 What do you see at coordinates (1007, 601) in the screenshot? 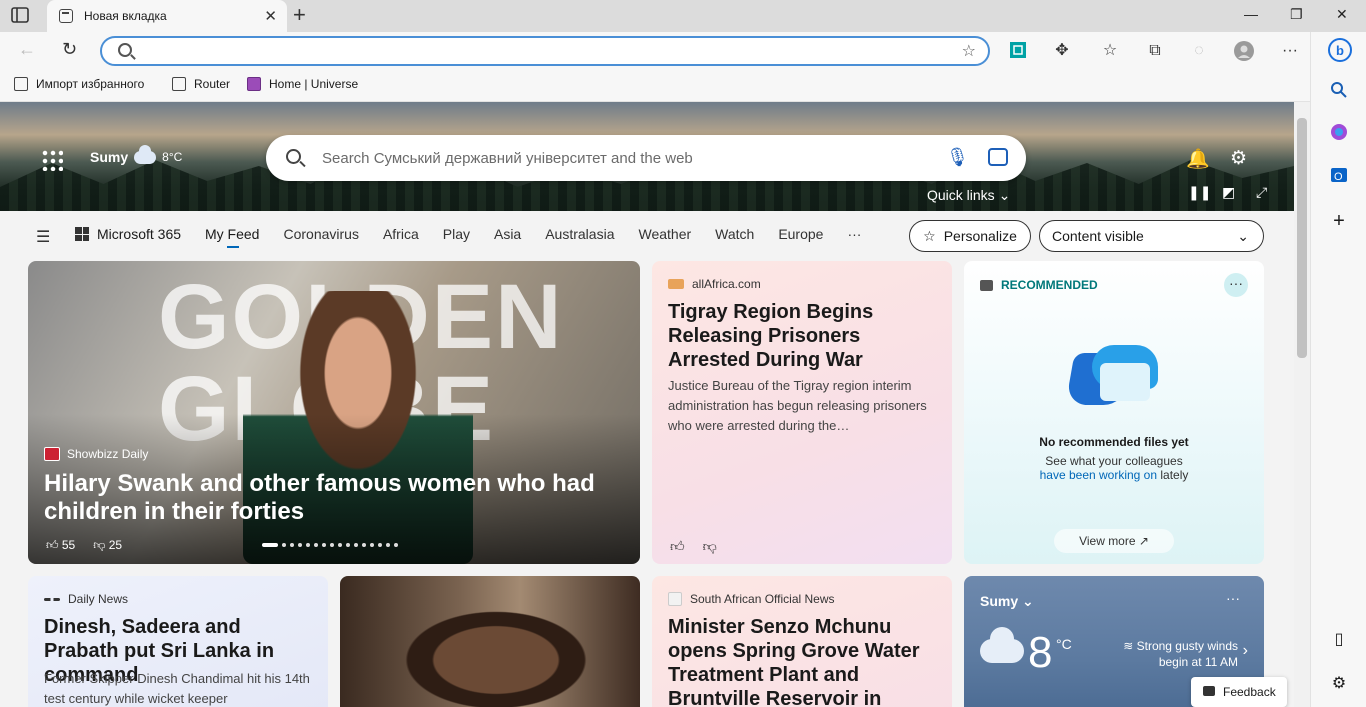
I see `weather-city-select: Sumy ⌄` at bounding box center [1007, 601].